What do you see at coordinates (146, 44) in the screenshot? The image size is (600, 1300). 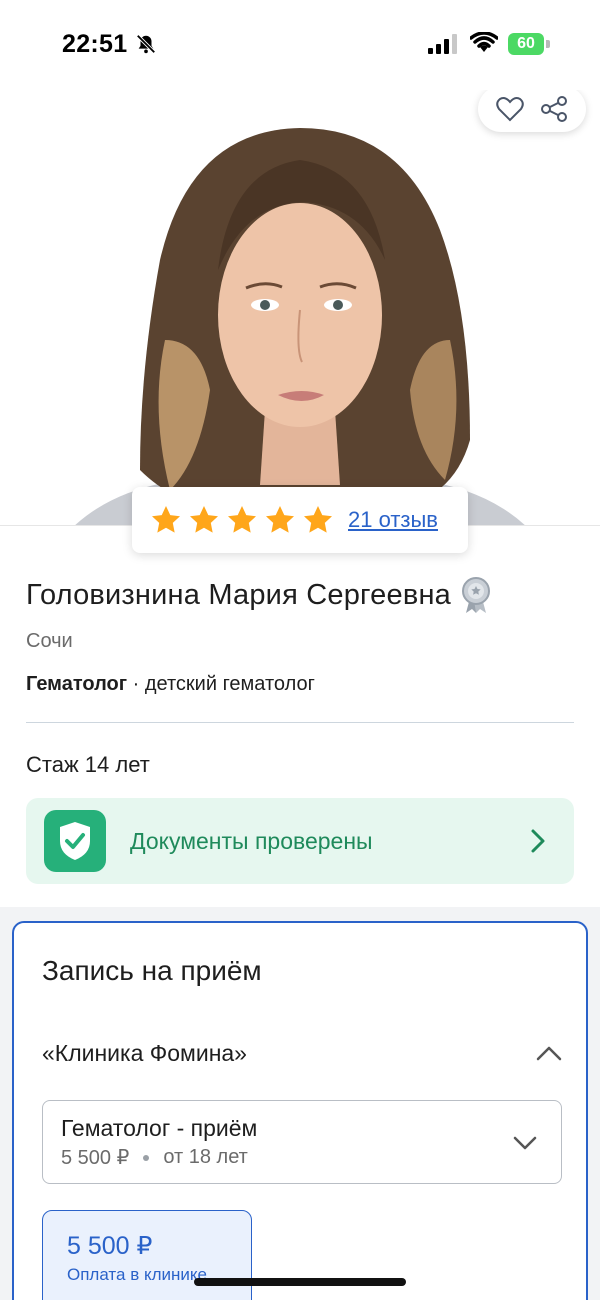 I see `bell-off-icon` at bounding box center [146, 44].